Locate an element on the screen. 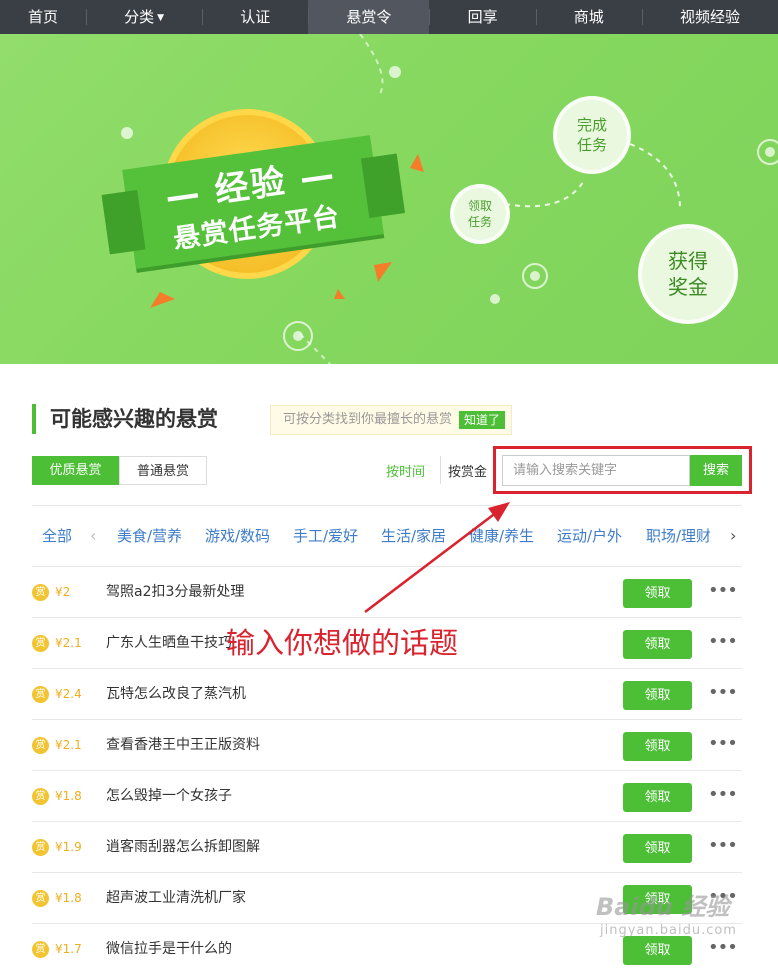 The width and height of the screenshot is (778, 975). category-all: 全部 is located at coordinates (57, 536).